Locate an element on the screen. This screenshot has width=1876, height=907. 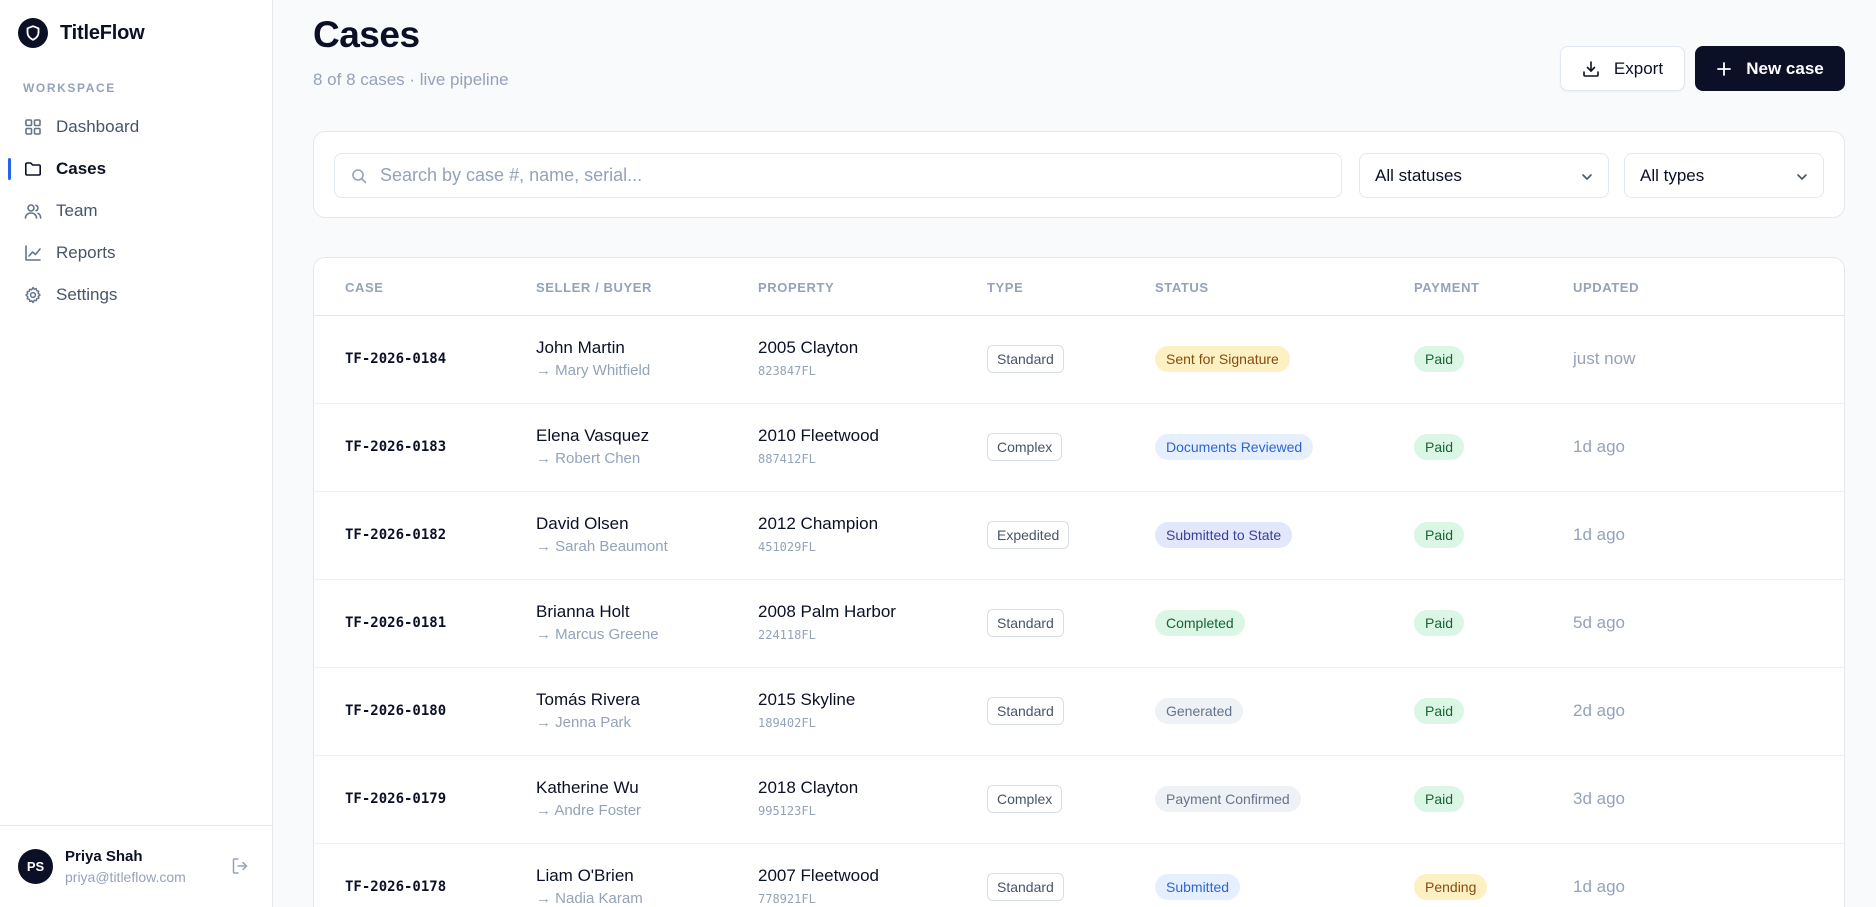
buyer-name: → Marcus Greene is located at coordinates (597, 634).